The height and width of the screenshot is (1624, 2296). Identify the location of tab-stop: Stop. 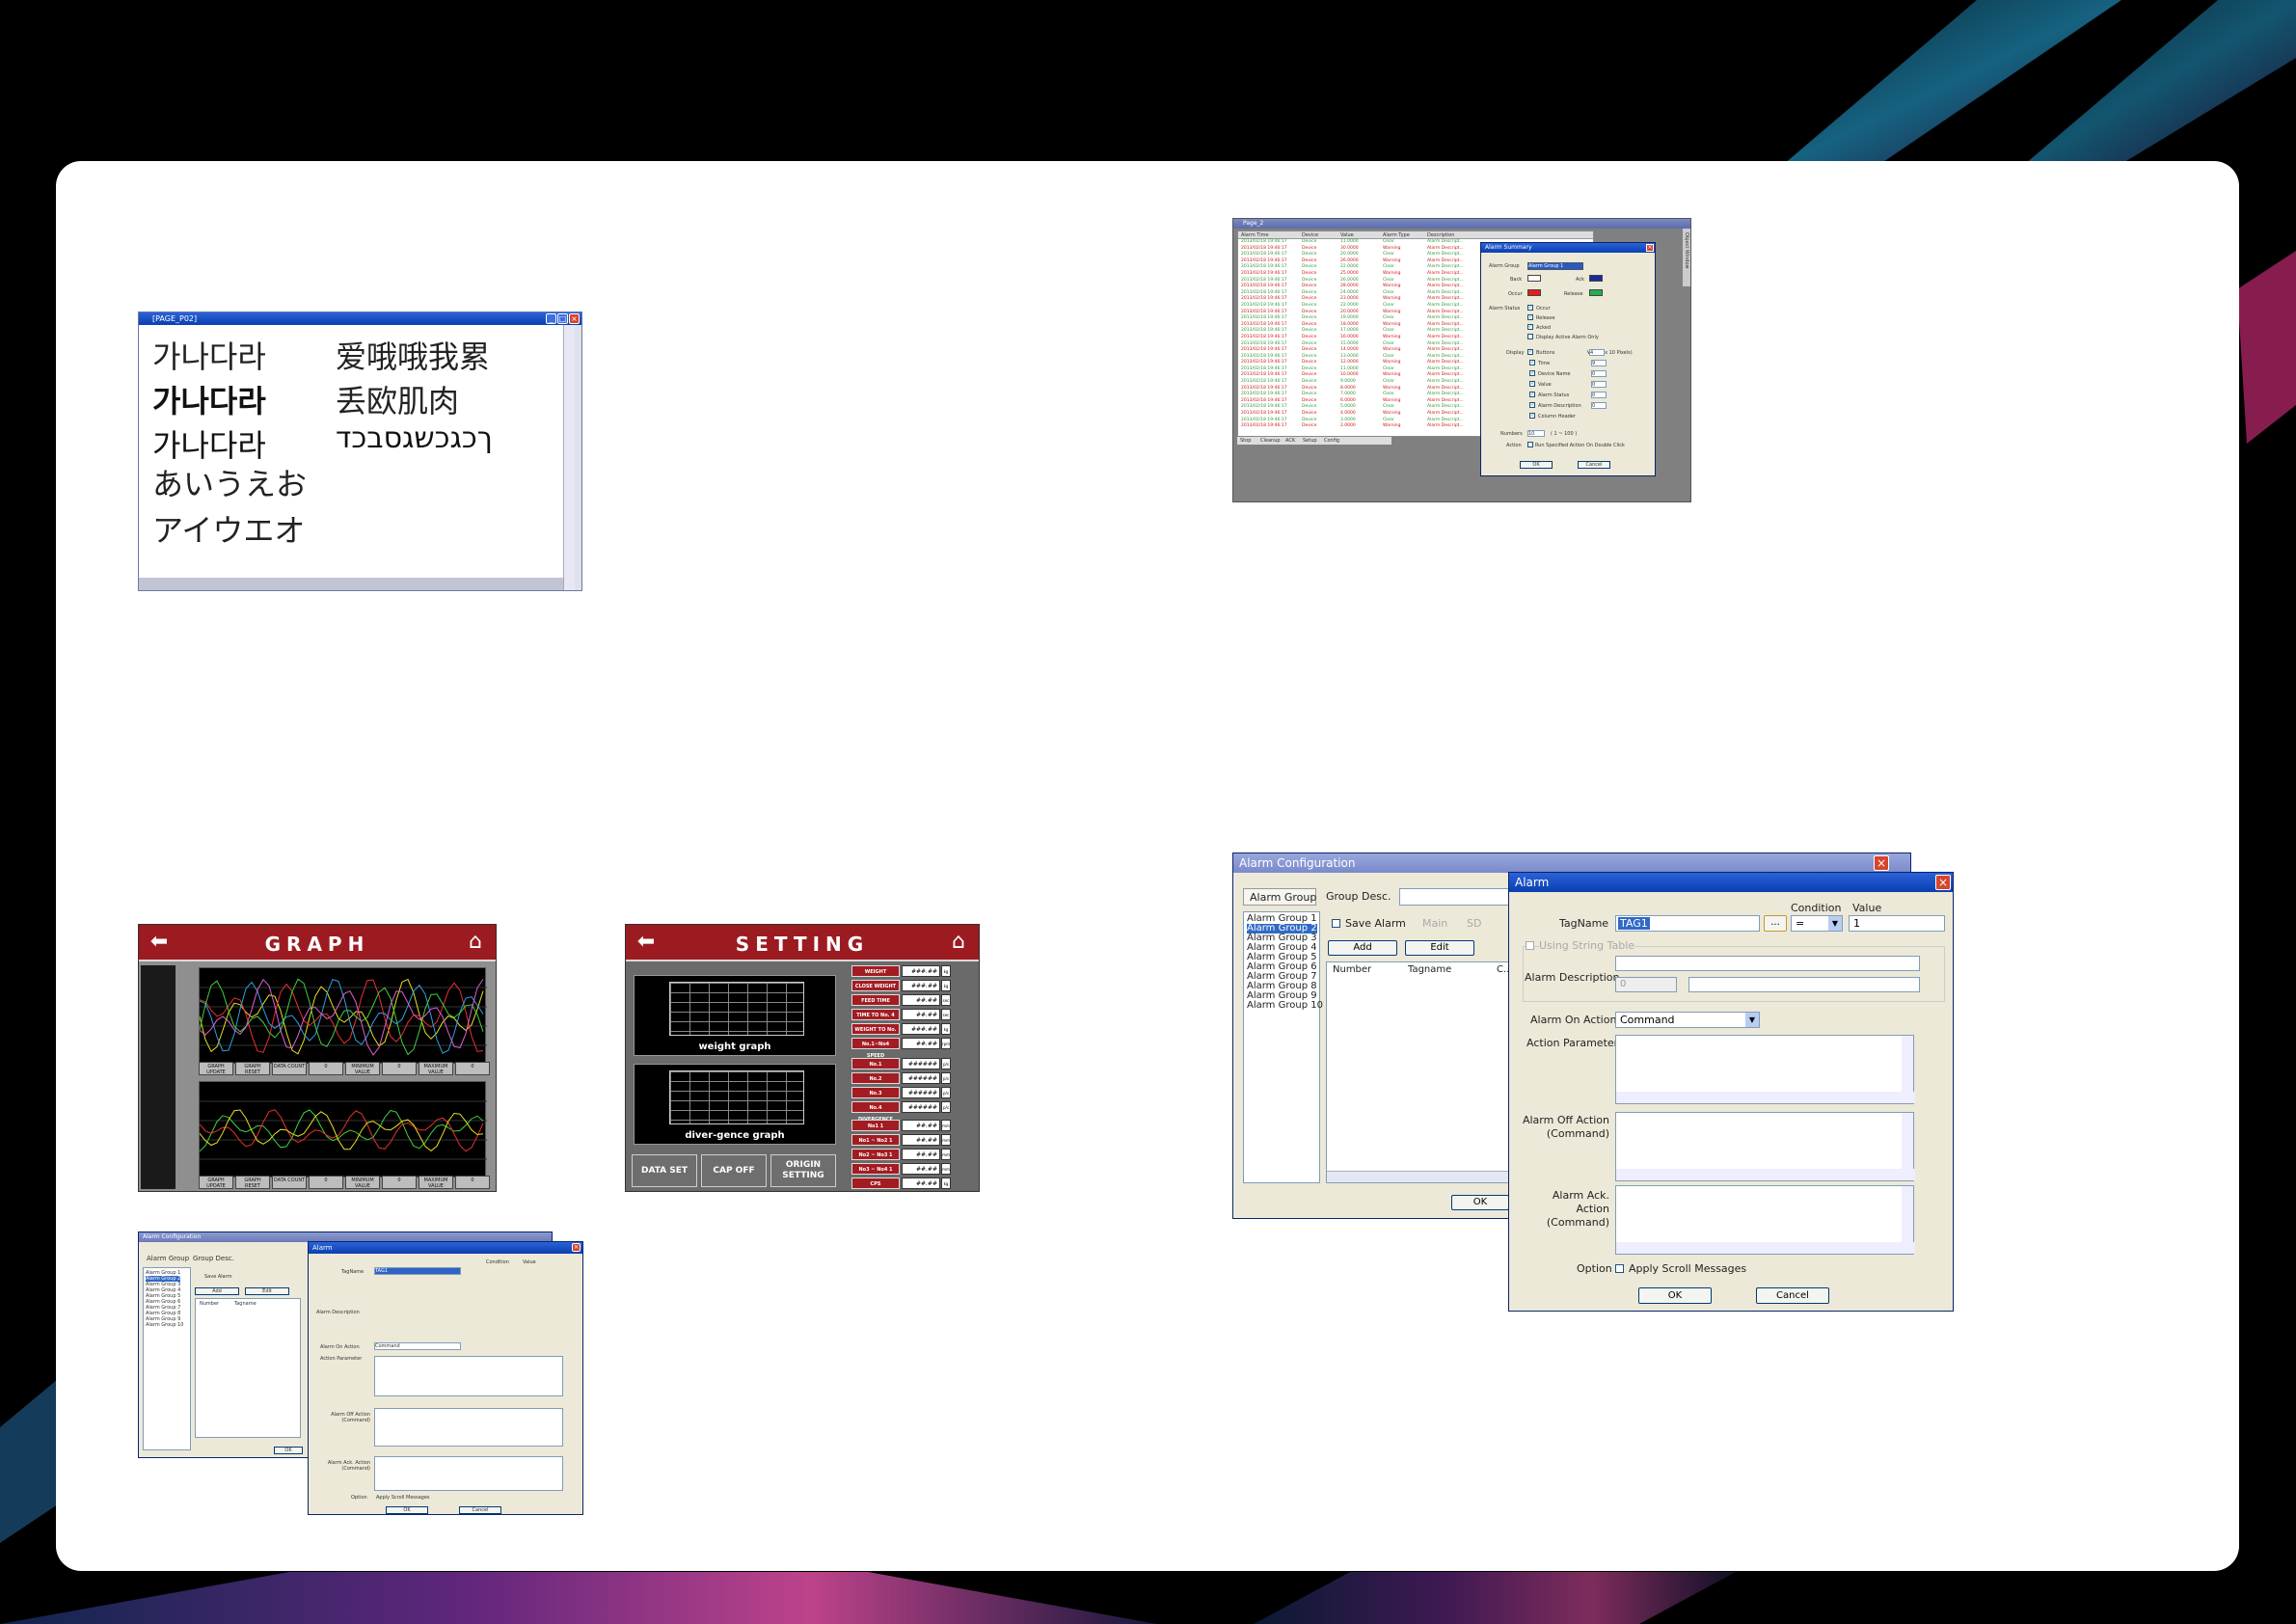
(1245, 441).